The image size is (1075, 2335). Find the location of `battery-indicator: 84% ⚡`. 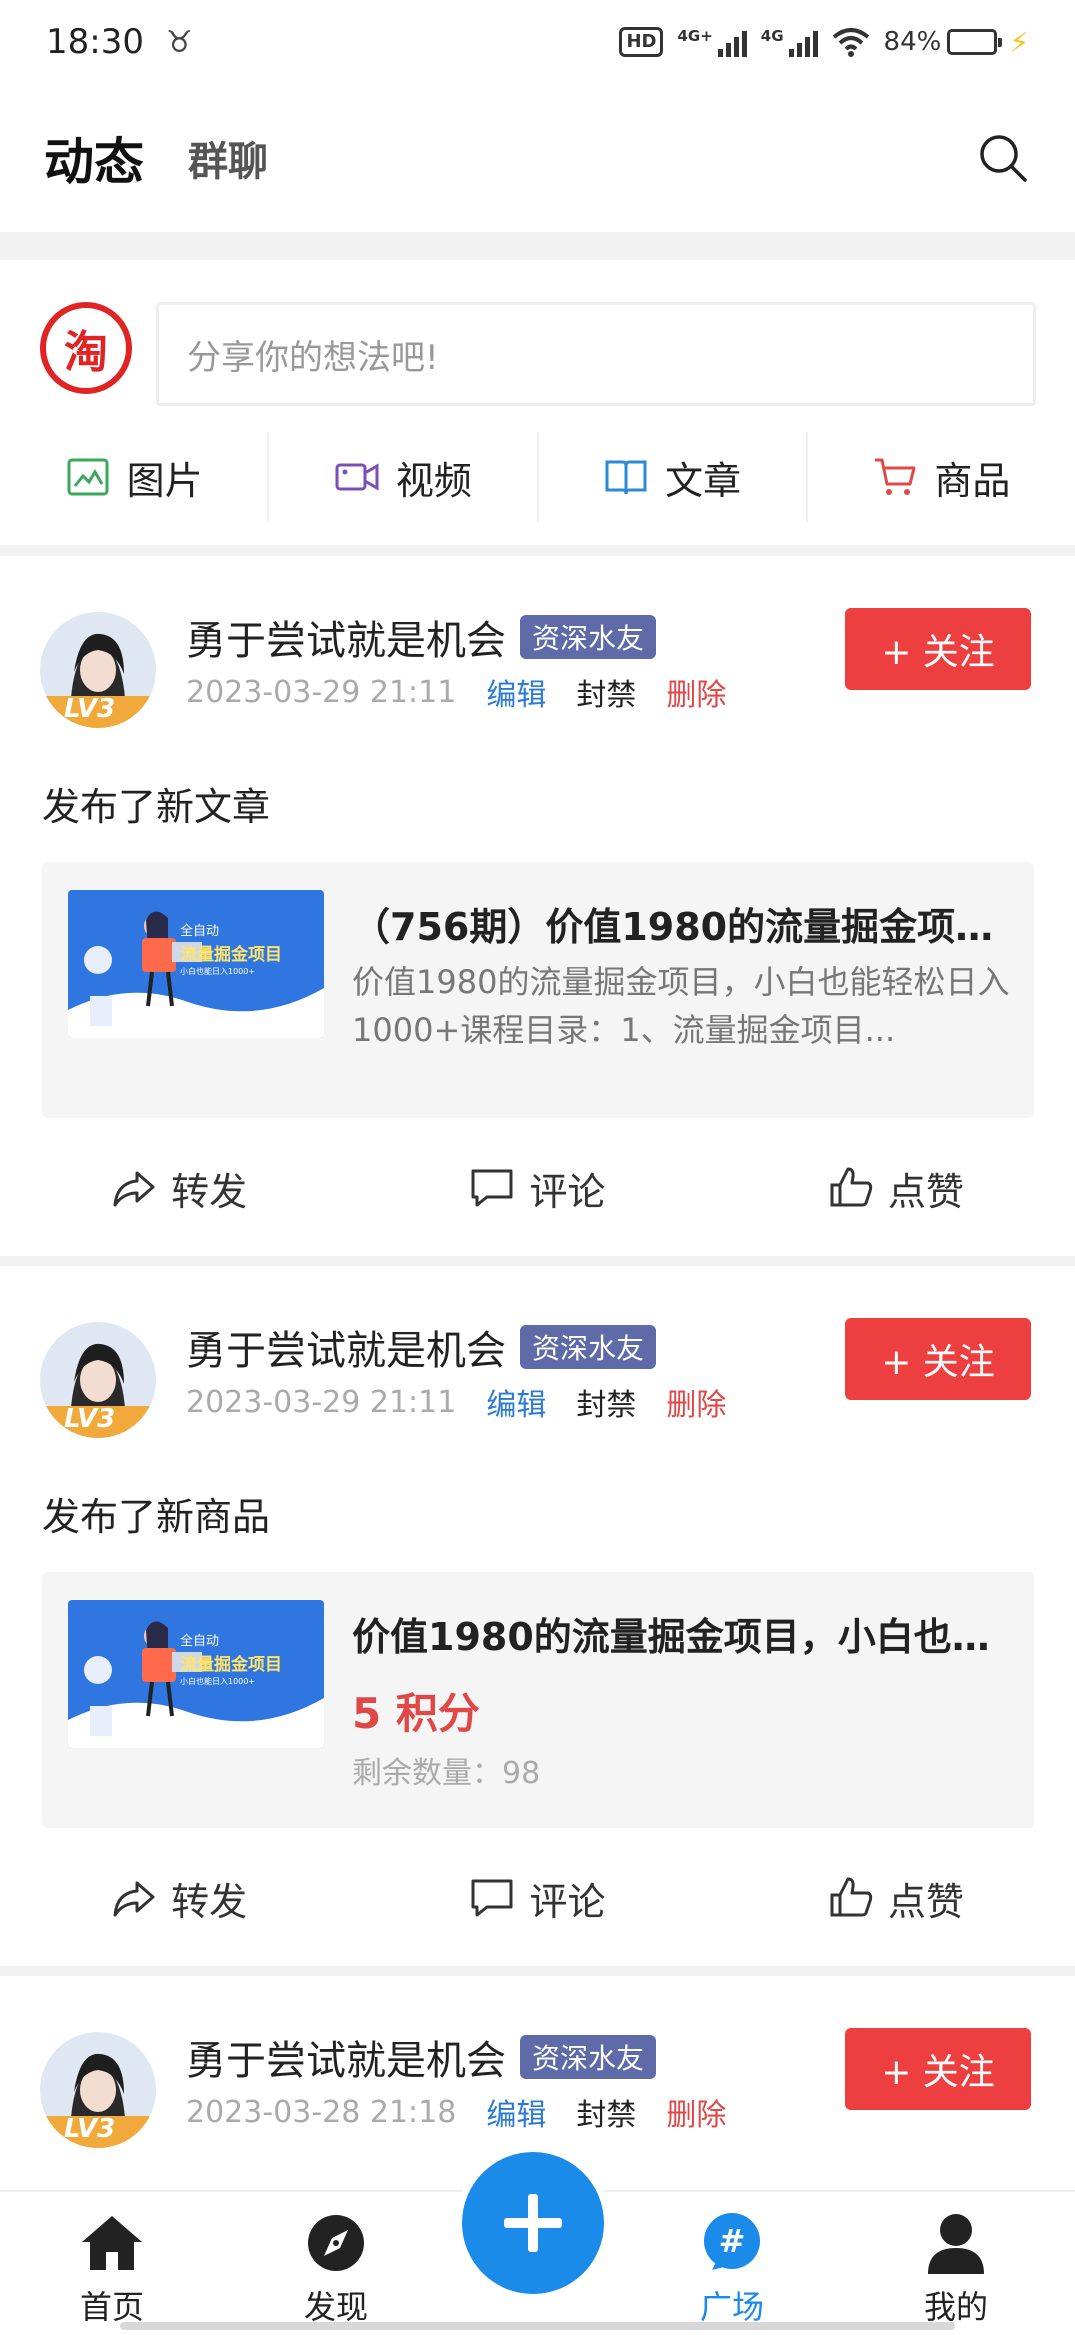

battery-indicator: 84% ⚡ is located at coordinates (956, 42).